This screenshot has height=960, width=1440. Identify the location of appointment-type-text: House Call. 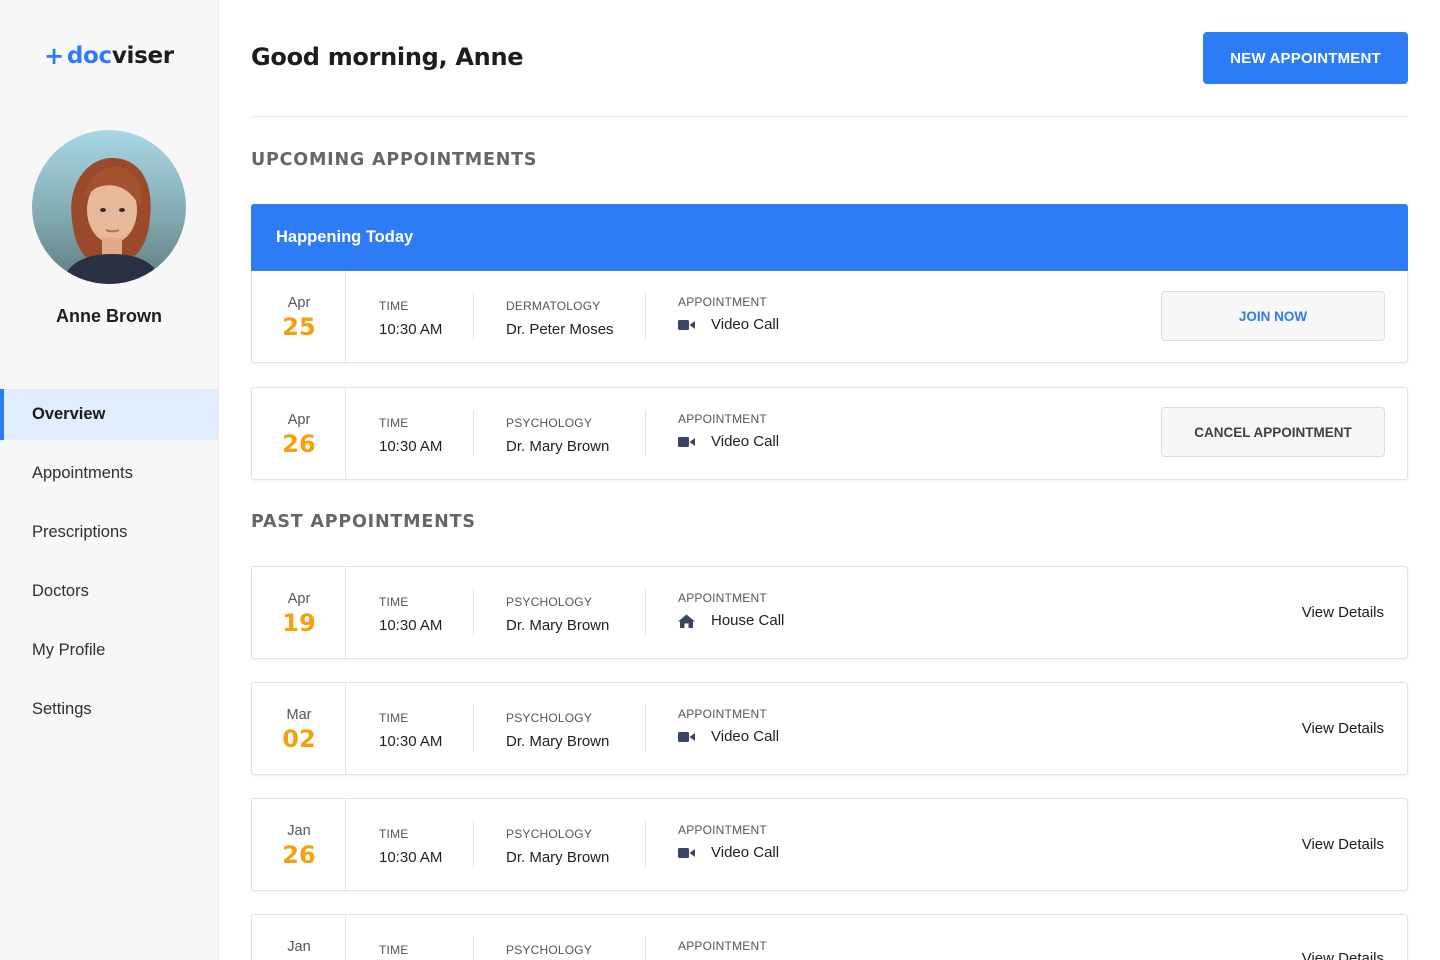
(748, 620).